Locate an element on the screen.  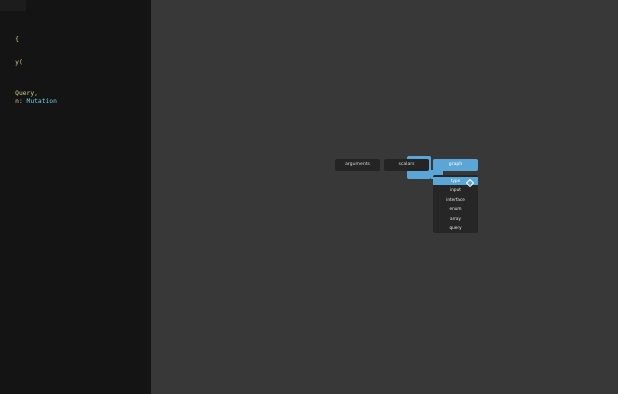
code-text: y( is located at coordinates (19, 62).